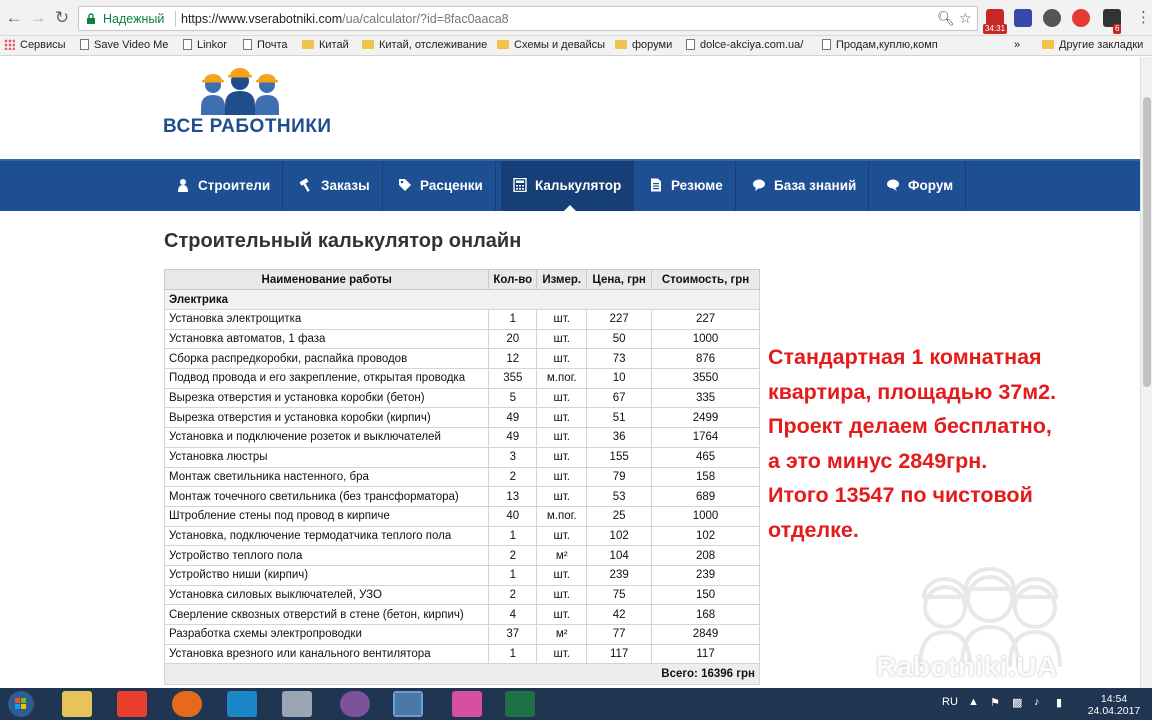  What do you see at coordinates (619, 418) in the screenshot?
I see `cell-price: 51` at bounding box center [619, 418].